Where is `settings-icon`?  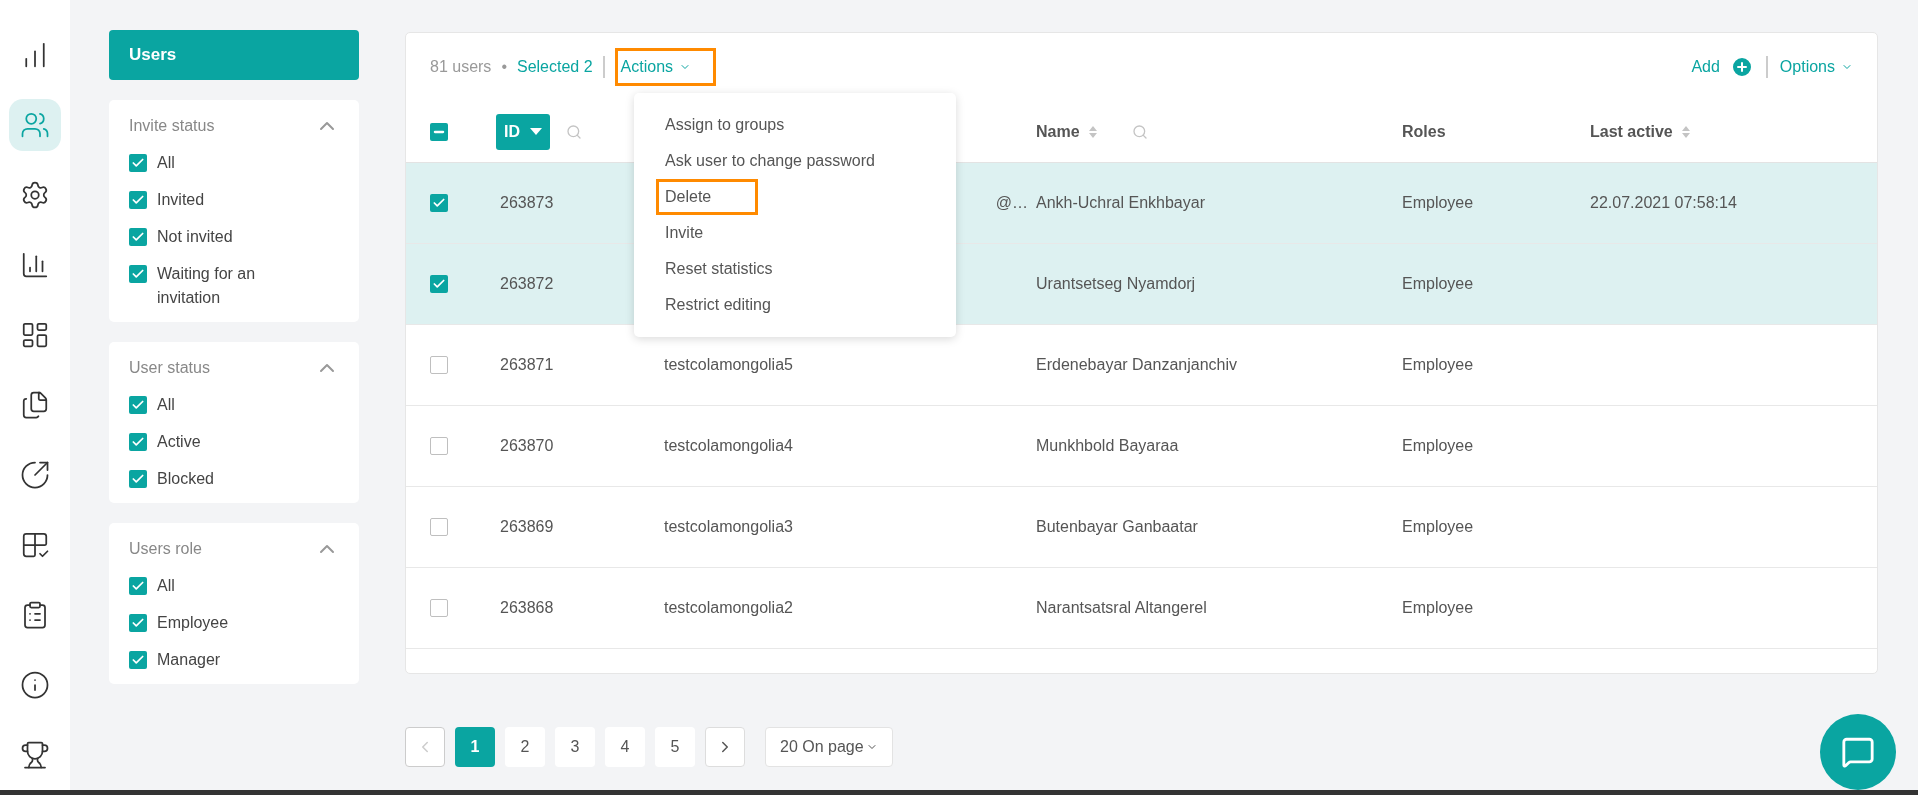 settings-icon is located at coordinates (35, 195).